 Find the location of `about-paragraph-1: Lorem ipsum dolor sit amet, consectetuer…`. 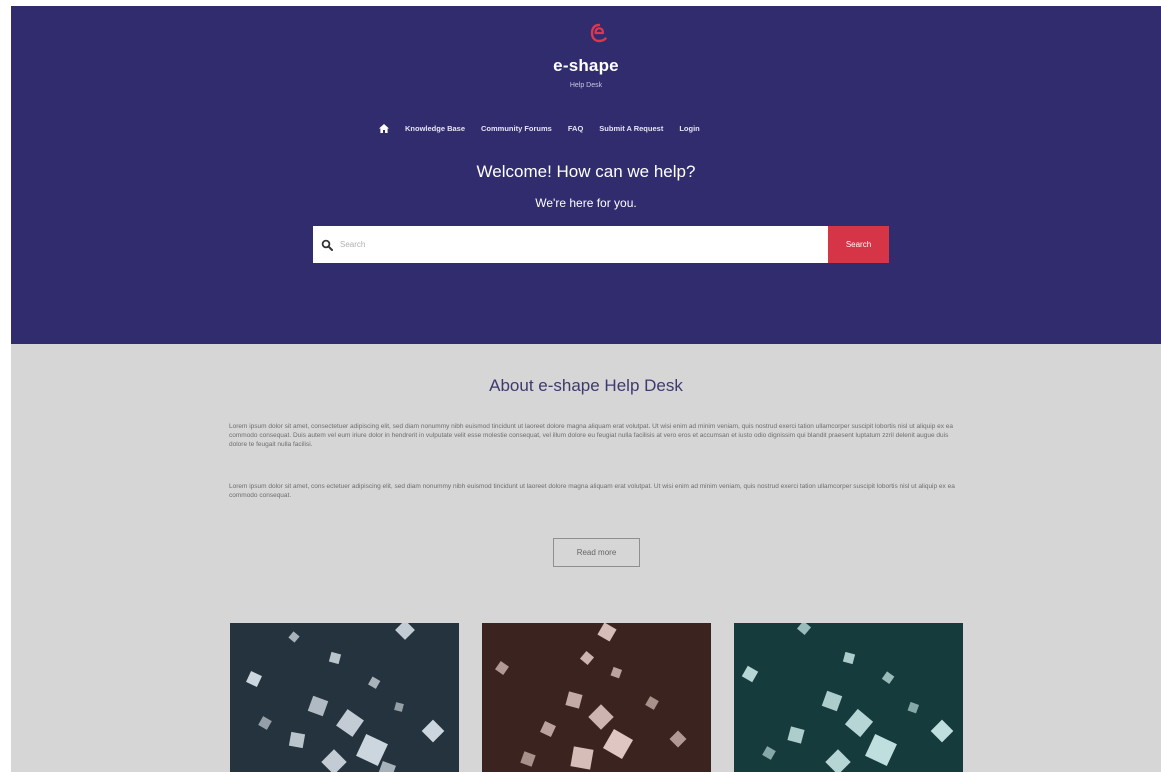

about-paragraph-1: Lorem ipsum dolor sit amet, consectetuer… is located at coordinates (591, 435).